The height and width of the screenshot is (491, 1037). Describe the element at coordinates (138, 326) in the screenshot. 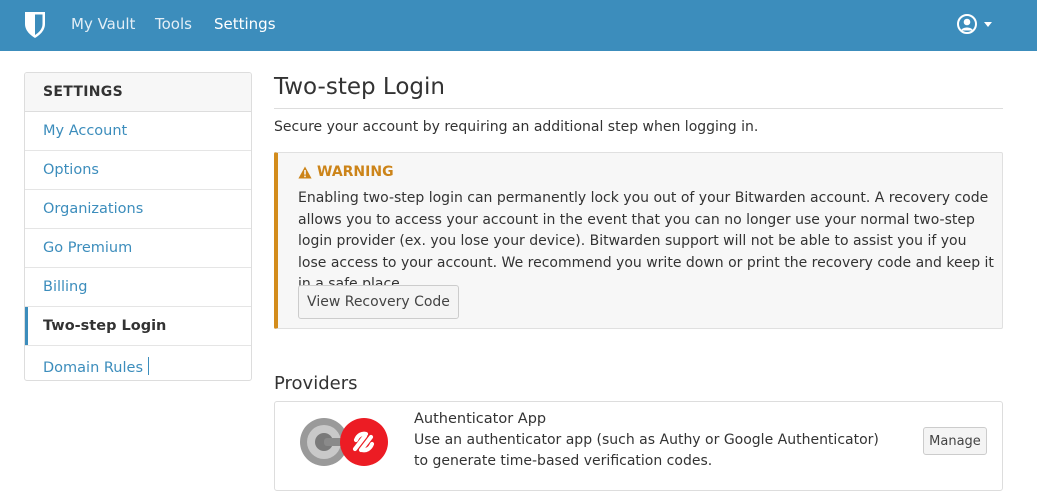

I see `sidebar-item-two-step-login: Two-step Login` at that location.